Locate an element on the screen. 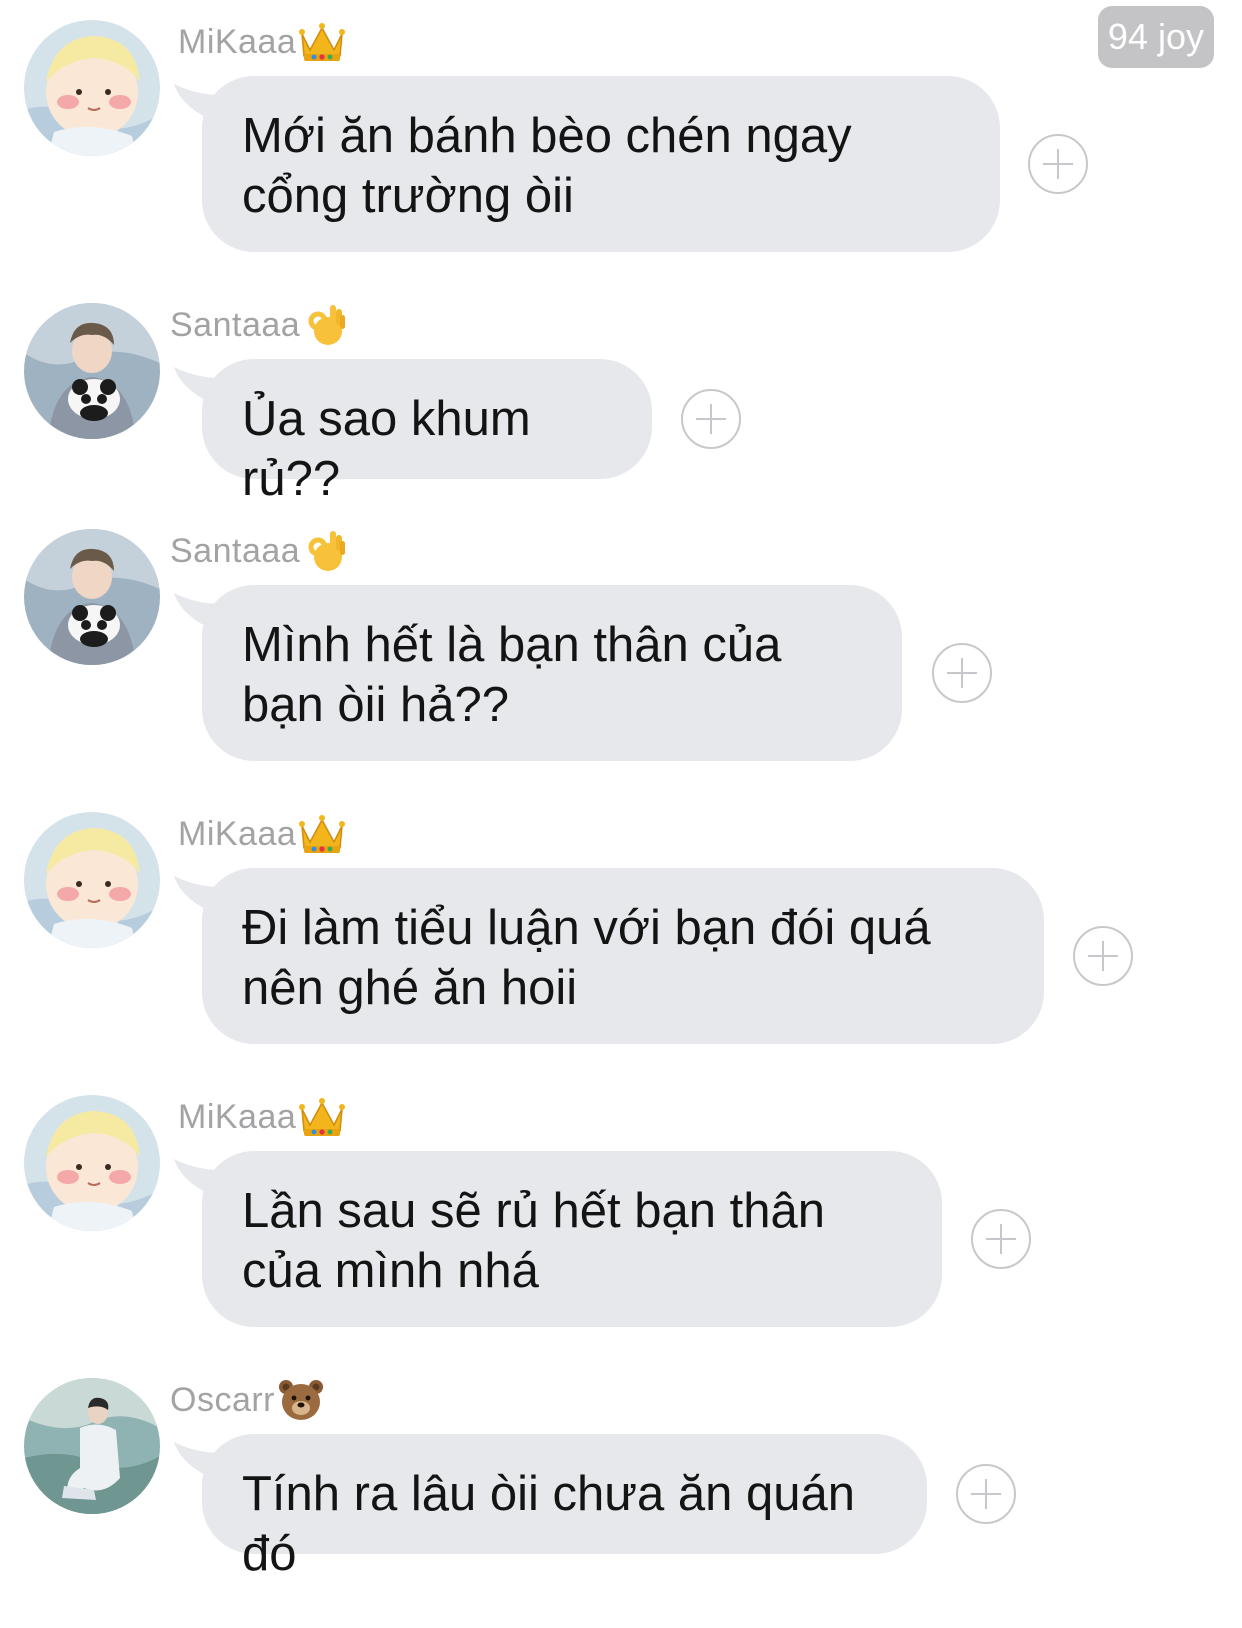  bear-face-icon is located at coordinates (299, 1400).